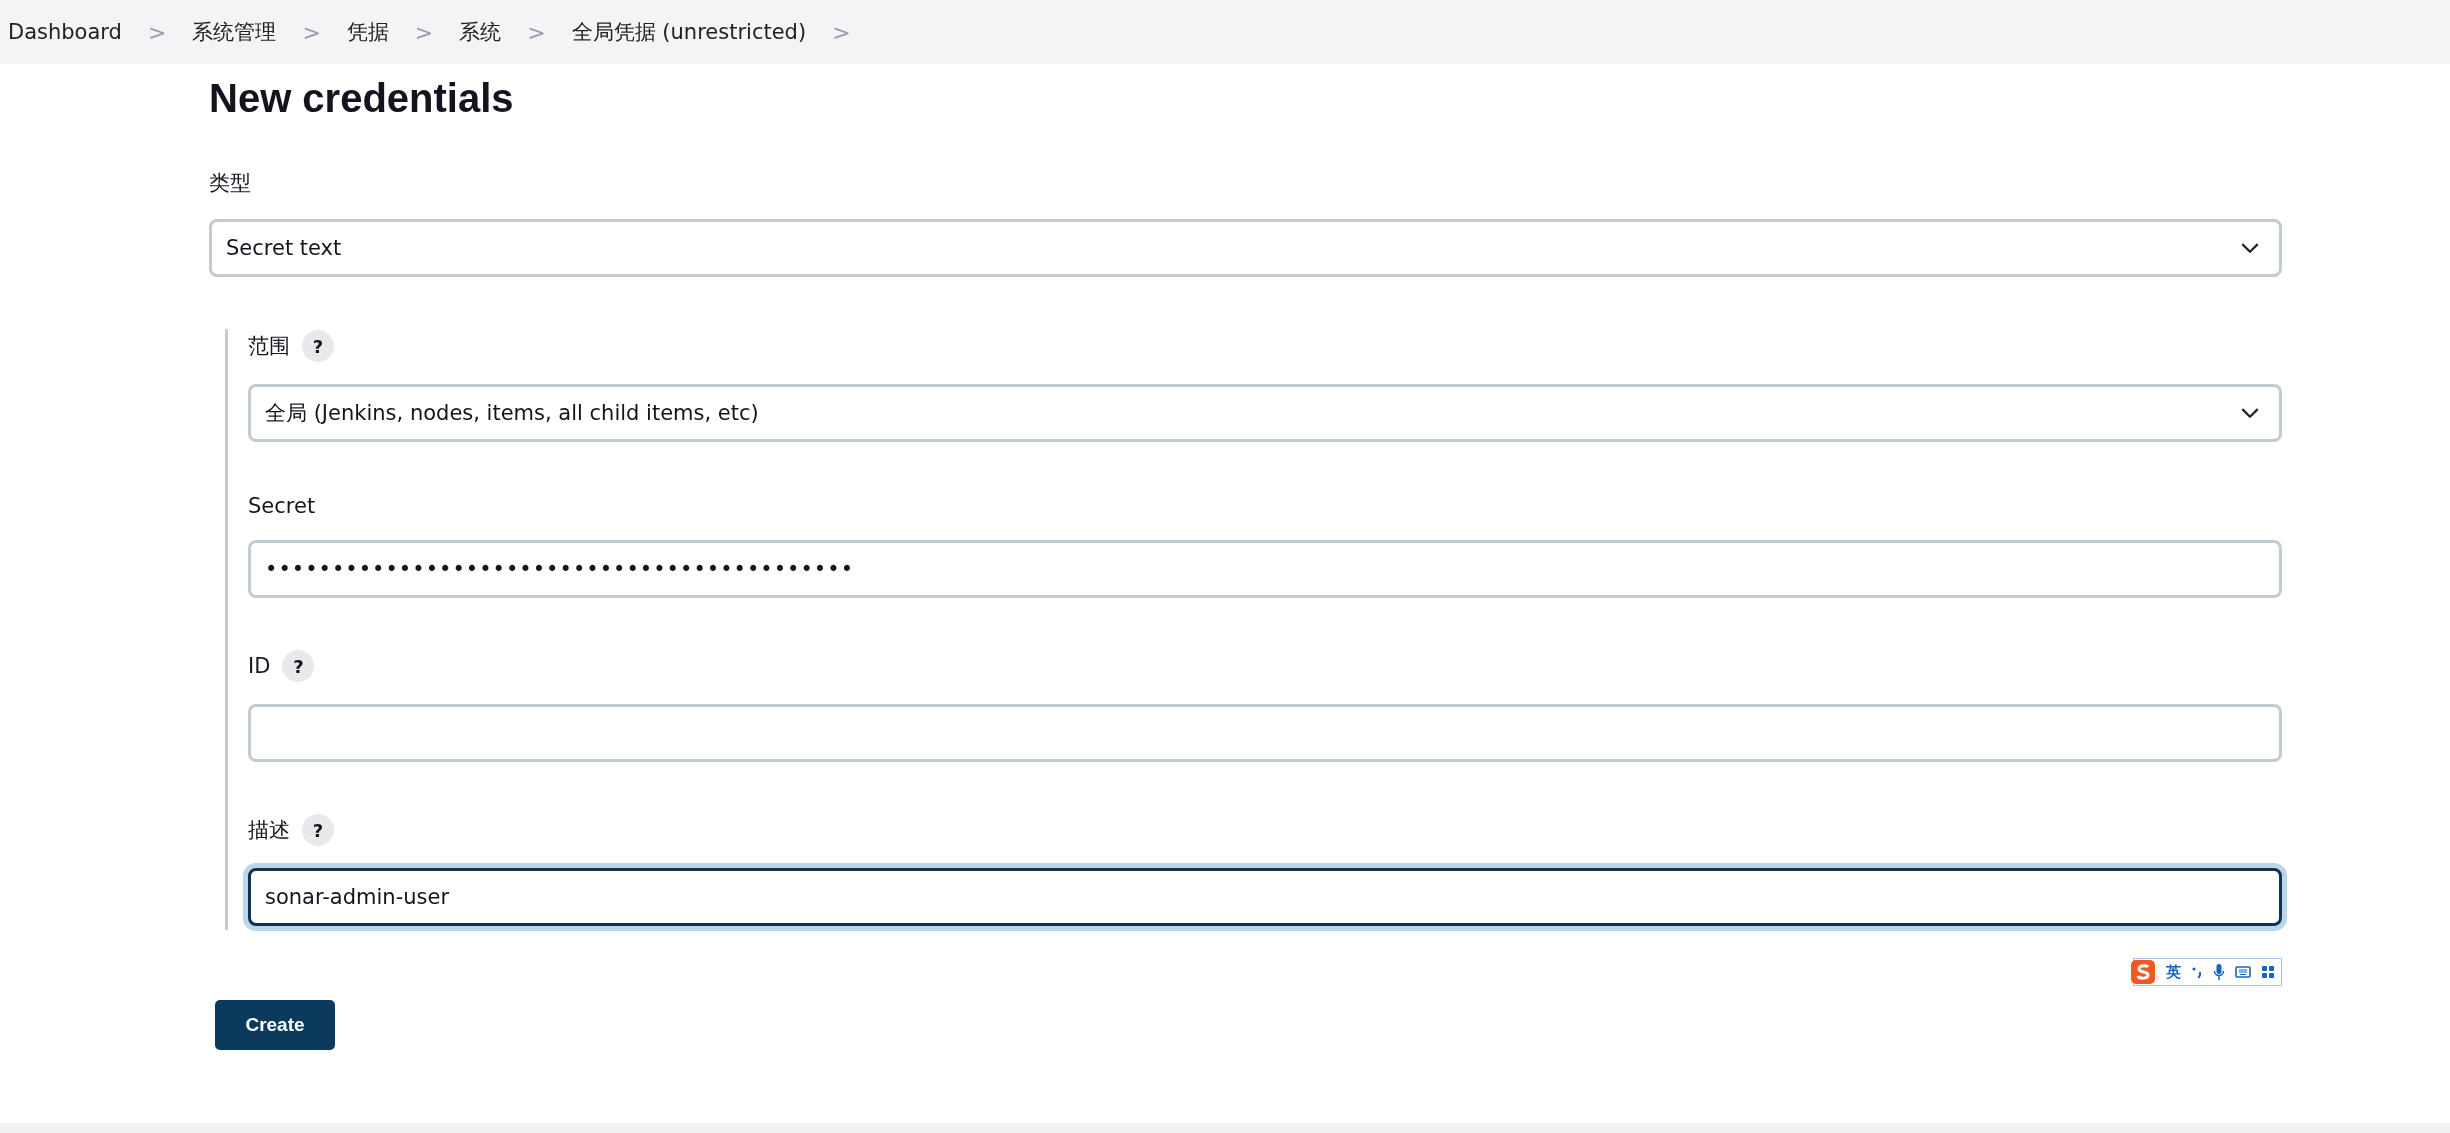 This screenshot has height=1133, width=2450. What do you see at coordinates (282, 506) in the screenshot?
I see `field-label: Secret` at bounding box center [282, 506].